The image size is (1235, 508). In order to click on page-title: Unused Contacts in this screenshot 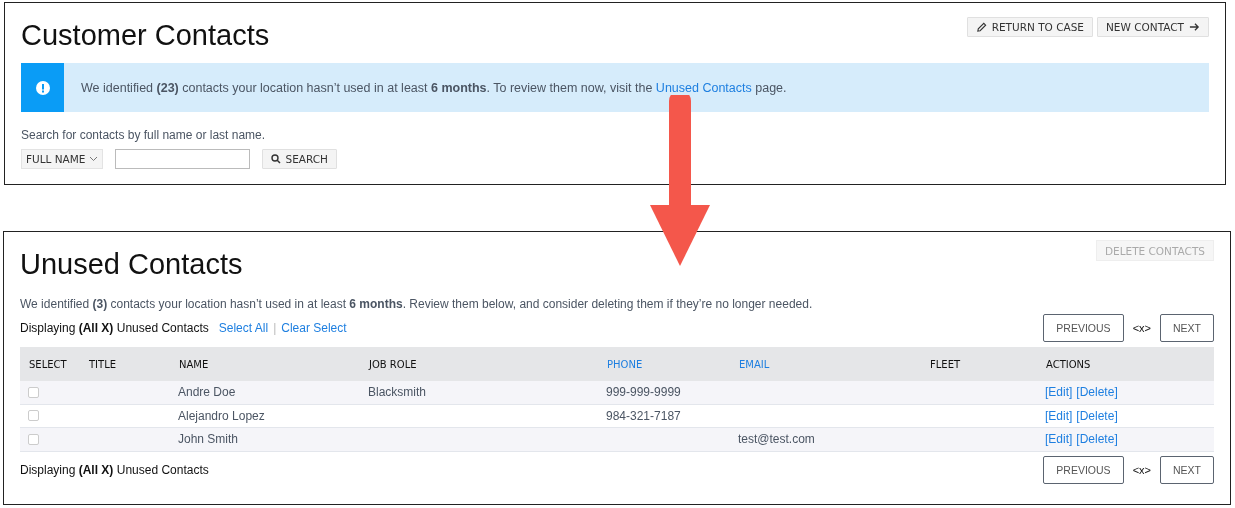, I will do `click(131, 264)`.